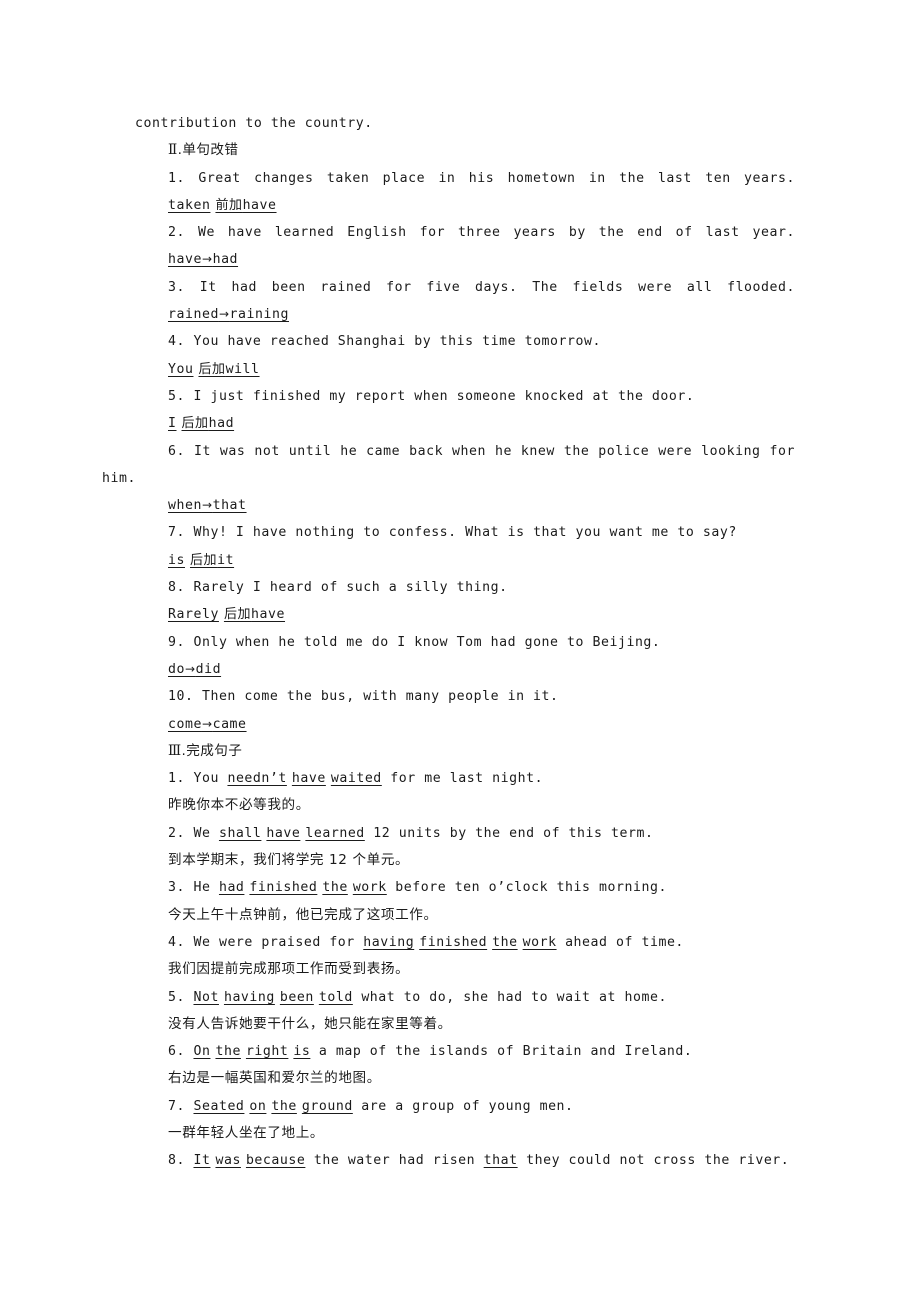  I want to click on answer-part: that, so click(229, 506).